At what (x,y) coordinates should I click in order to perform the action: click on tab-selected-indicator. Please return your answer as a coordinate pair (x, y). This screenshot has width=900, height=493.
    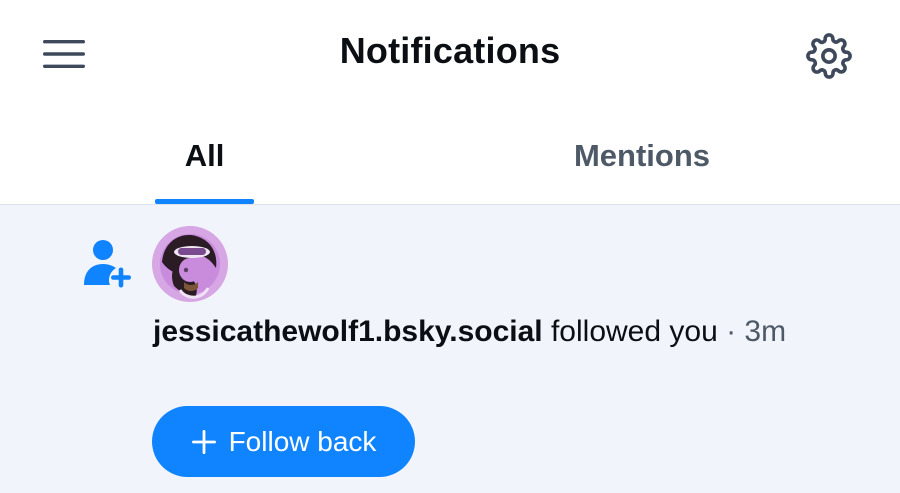
    Looking at the image, I should click on (204, 201).